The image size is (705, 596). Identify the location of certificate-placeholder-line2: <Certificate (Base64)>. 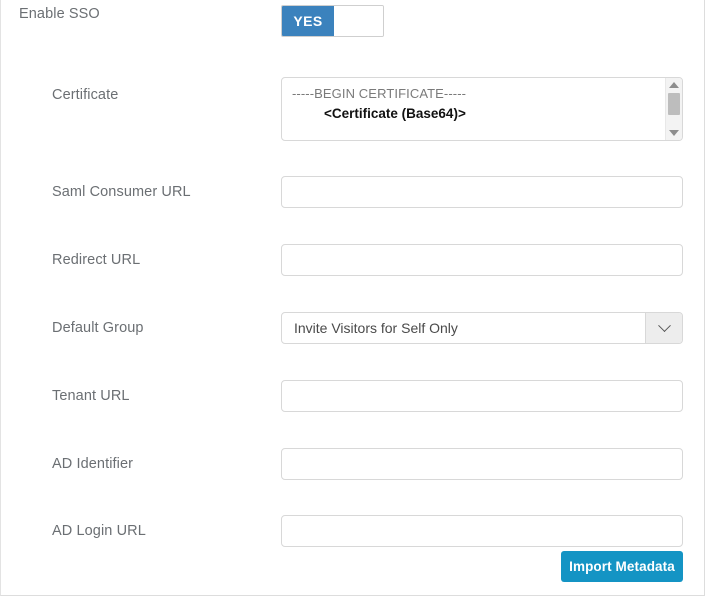
(395, 113).